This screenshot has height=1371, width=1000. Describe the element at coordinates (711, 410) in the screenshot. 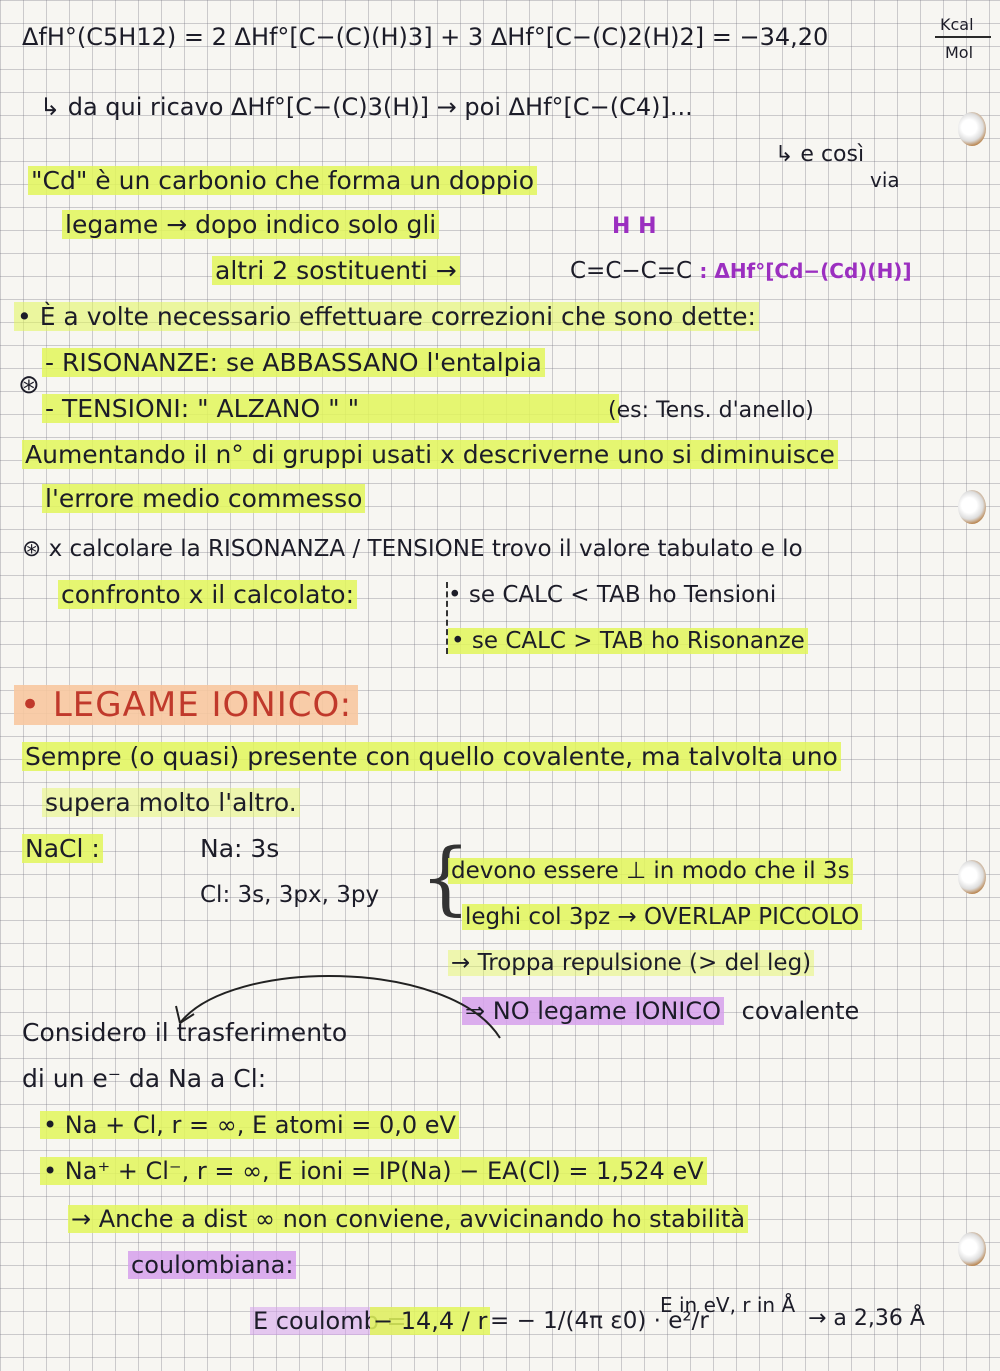

I see `tension-example: (es: Tens. d'anello)` at that location.